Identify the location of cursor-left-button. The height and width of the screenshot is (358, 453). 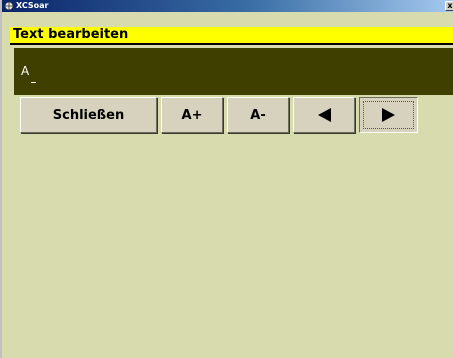
(324, 115).